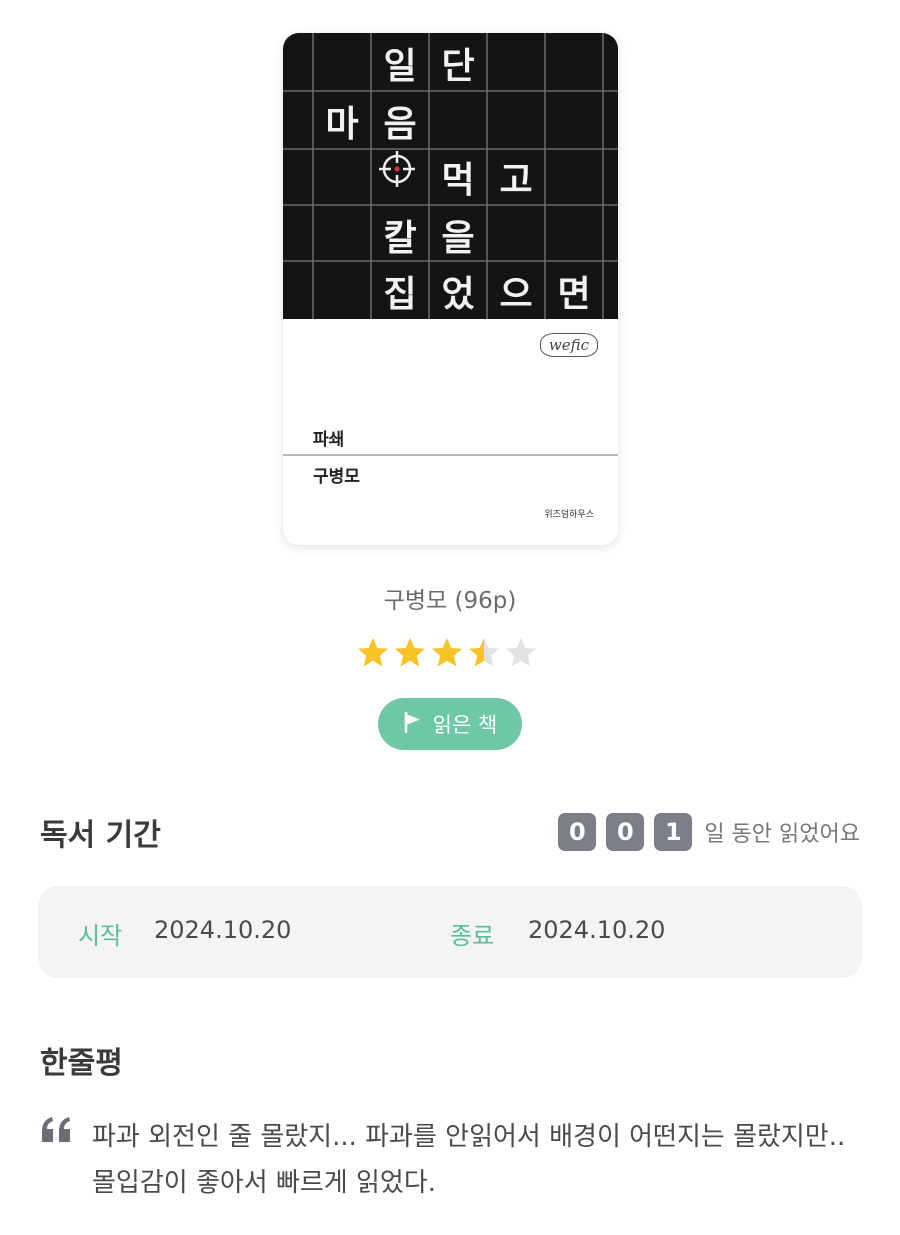 The height and width of the screenshot is (1235, 900). Describe the element at coordinates (673, 832) in the screenshot. I see `days-digit: 1` at that location.